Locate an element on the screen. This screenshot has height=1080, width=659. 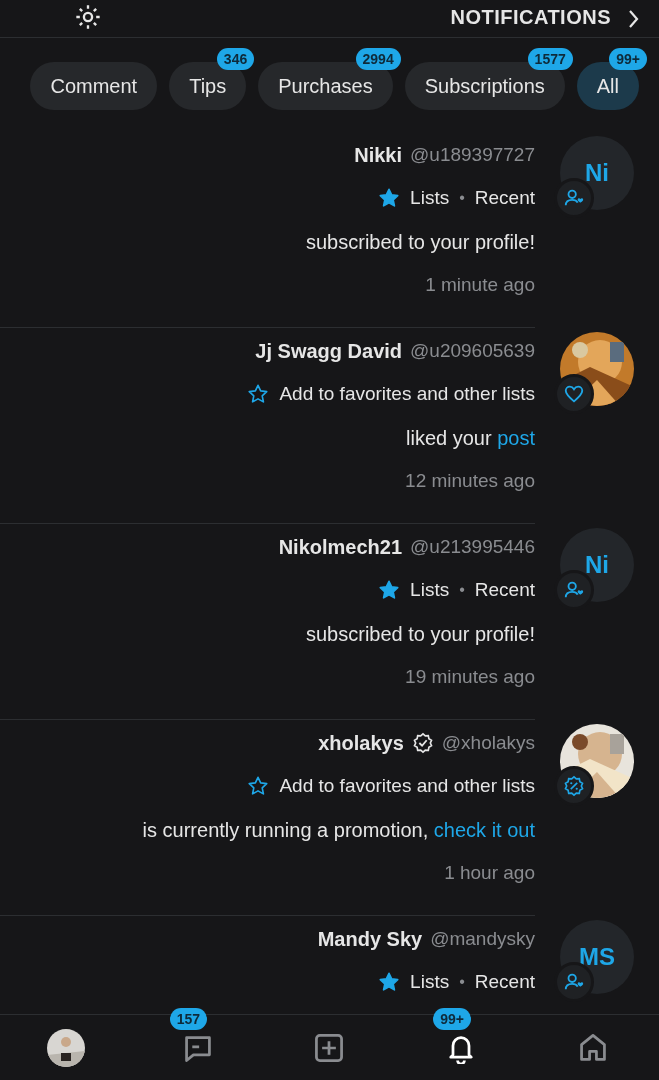
timestamp: 12 minutes ago is located at coordinates (470, 480).